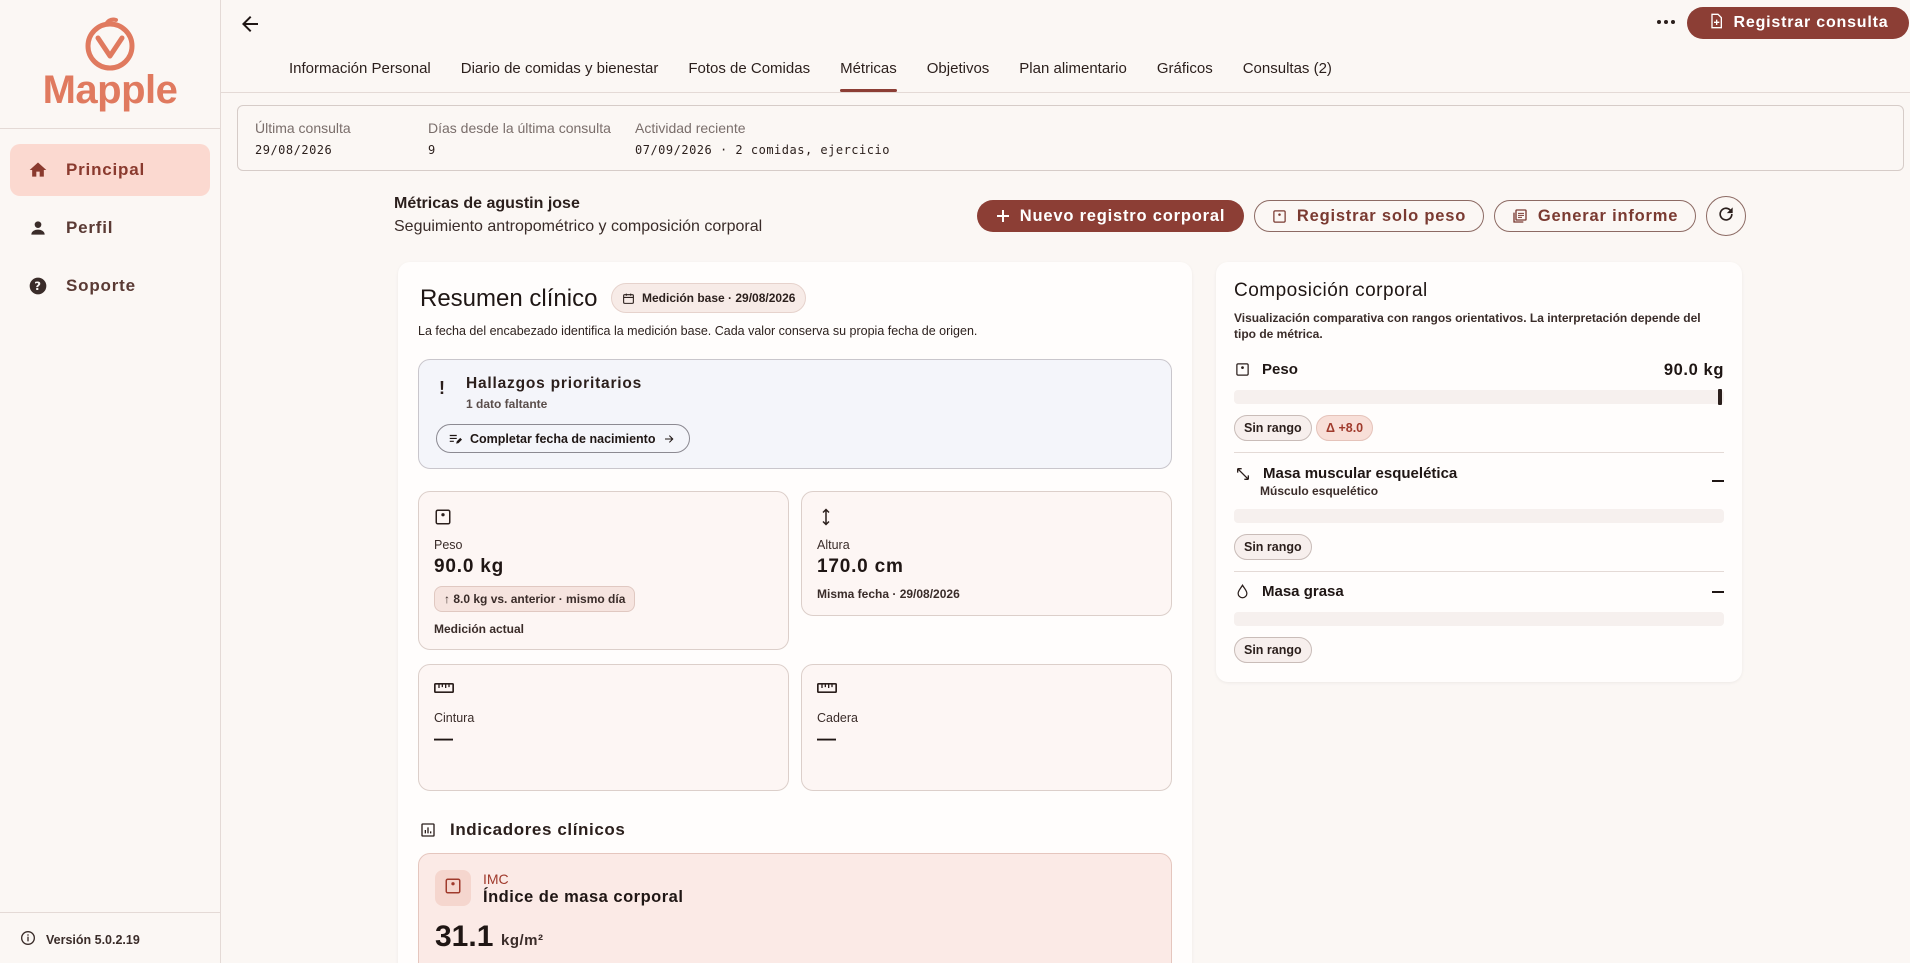 This screenshot has width=1910, height=963. What do you see at coordinates (507, 404) in the screenshot?
I see `priority-findings-subtitle: 1 dato faltante` at bounding box center [507, 404].